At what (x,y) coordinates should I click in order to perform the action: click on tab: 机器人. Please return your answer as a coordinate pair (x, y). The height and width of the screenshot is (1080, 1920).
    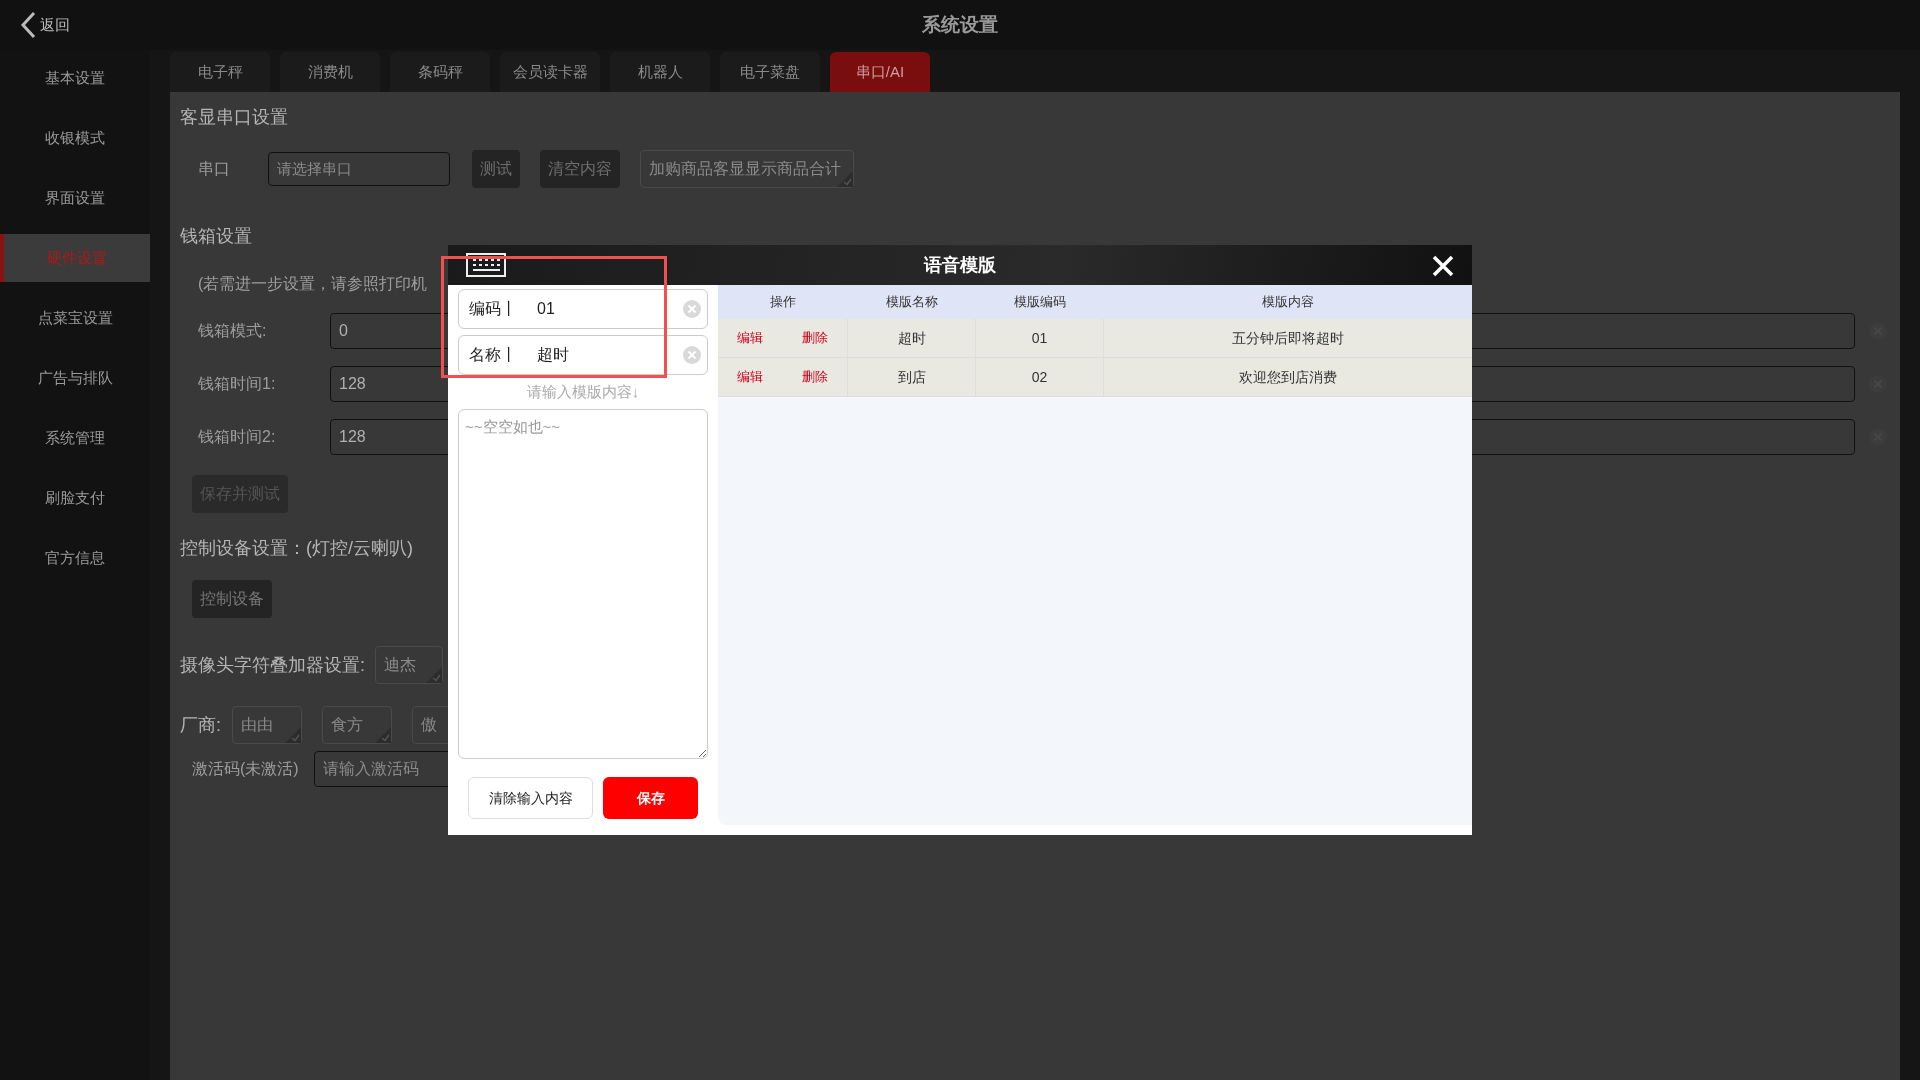
    Looking at the image, I should click on (660, 72).